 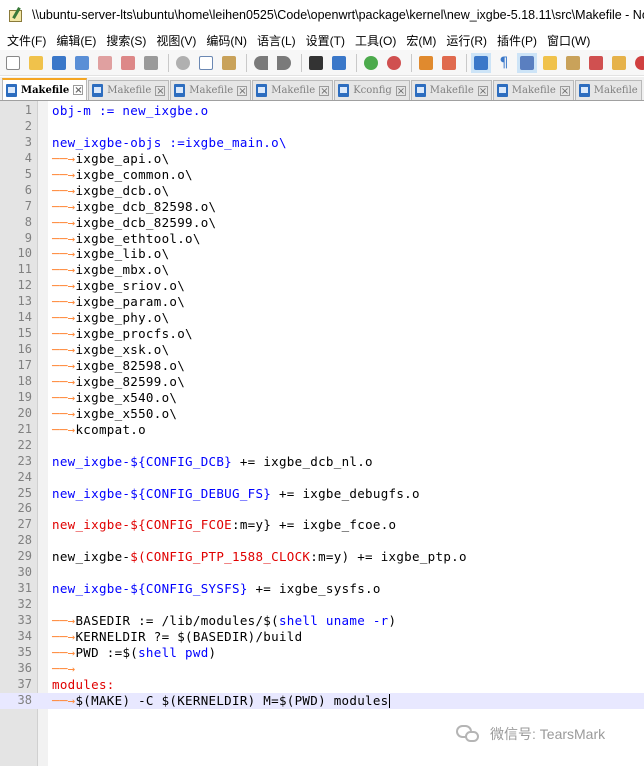 I want to click on menu-view: 视图(V), so click(x=178, y=40).